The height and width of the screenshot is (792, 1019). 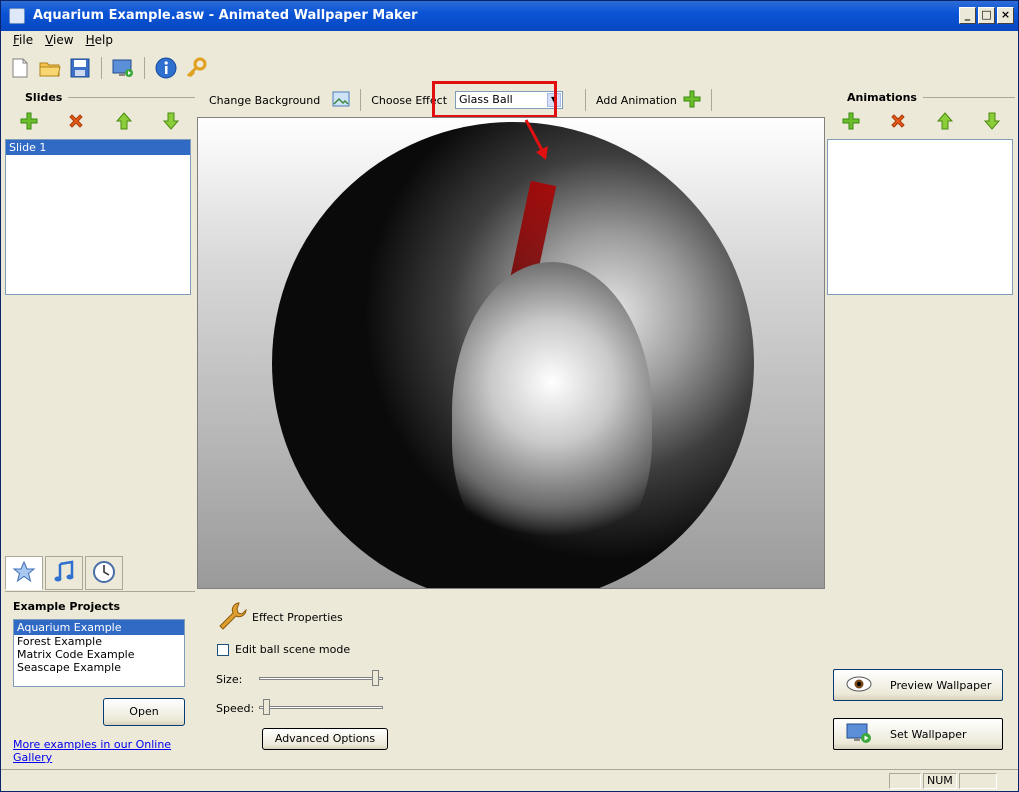 What do you see at coordinates (223, 650) in the screenshot?
I see `checkbox-box` at bounding box center [223, 650].